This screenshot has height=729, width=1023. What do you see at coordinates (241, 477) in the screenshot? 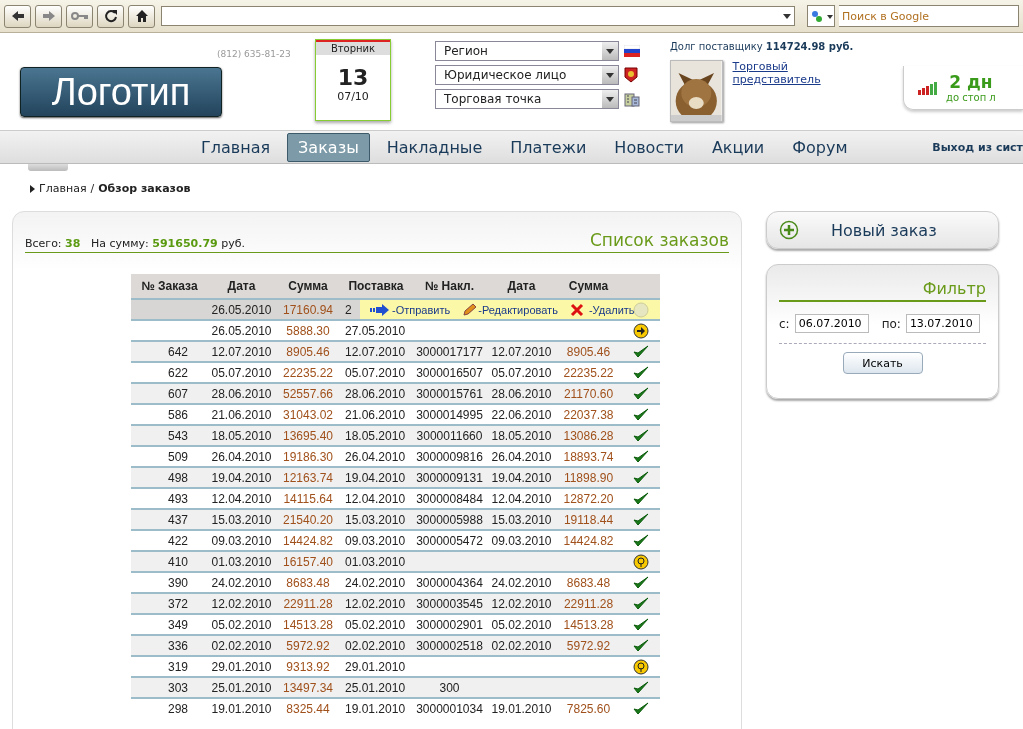
I see `table-cell: 19.04.2010` at bounding box center [241, 477].